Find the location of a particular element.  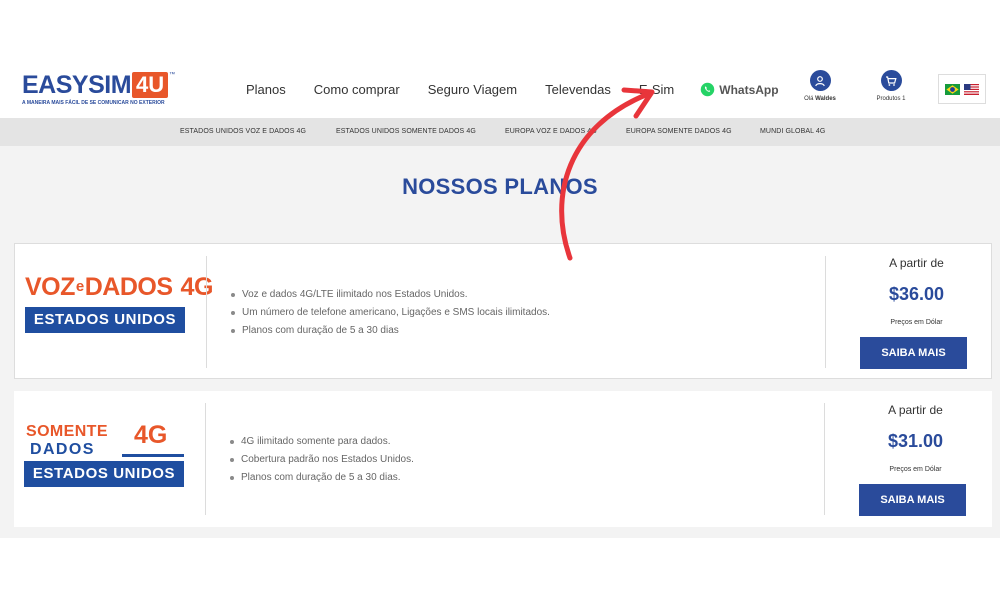

cart-button: Produtos 1 is located at coordinates (891, 86).